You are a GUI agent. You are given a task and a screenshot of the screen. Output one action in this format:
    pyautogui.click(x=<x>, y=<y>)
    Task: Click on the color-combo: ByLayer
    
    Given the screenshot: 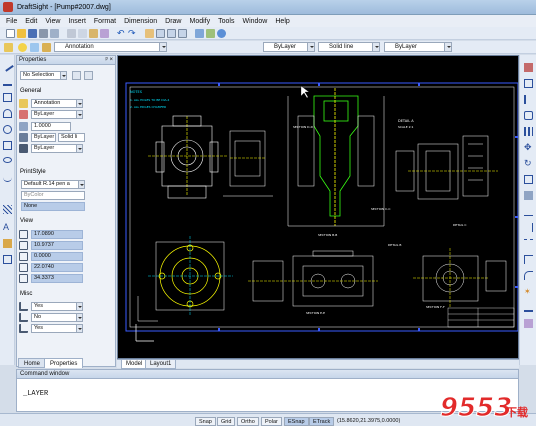 What is the action you would take?
    pyautogui.click(x=289, y=47)
    